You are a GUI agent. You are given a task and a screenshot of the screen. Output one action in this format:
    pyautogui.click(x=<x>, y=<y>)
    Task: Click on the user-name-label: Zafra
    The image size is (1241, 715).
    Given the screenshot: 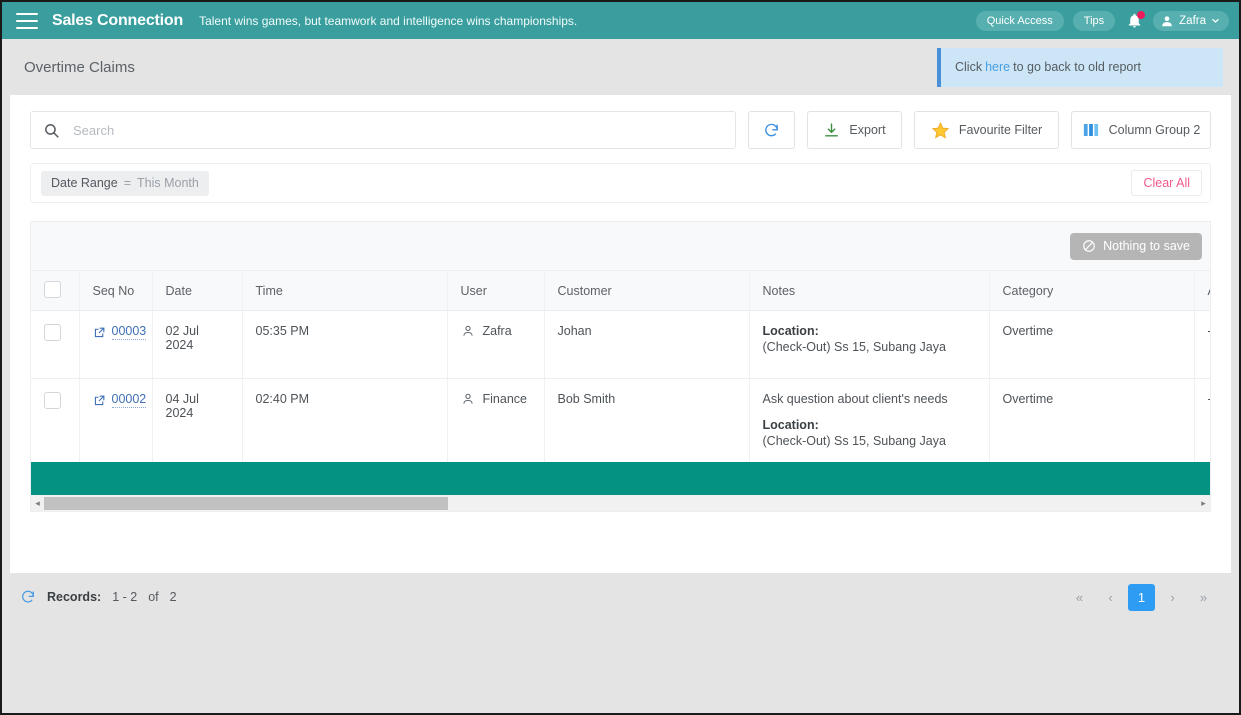 What is the action you would take?
    pyautogui.click(x=1192, y=20)
    